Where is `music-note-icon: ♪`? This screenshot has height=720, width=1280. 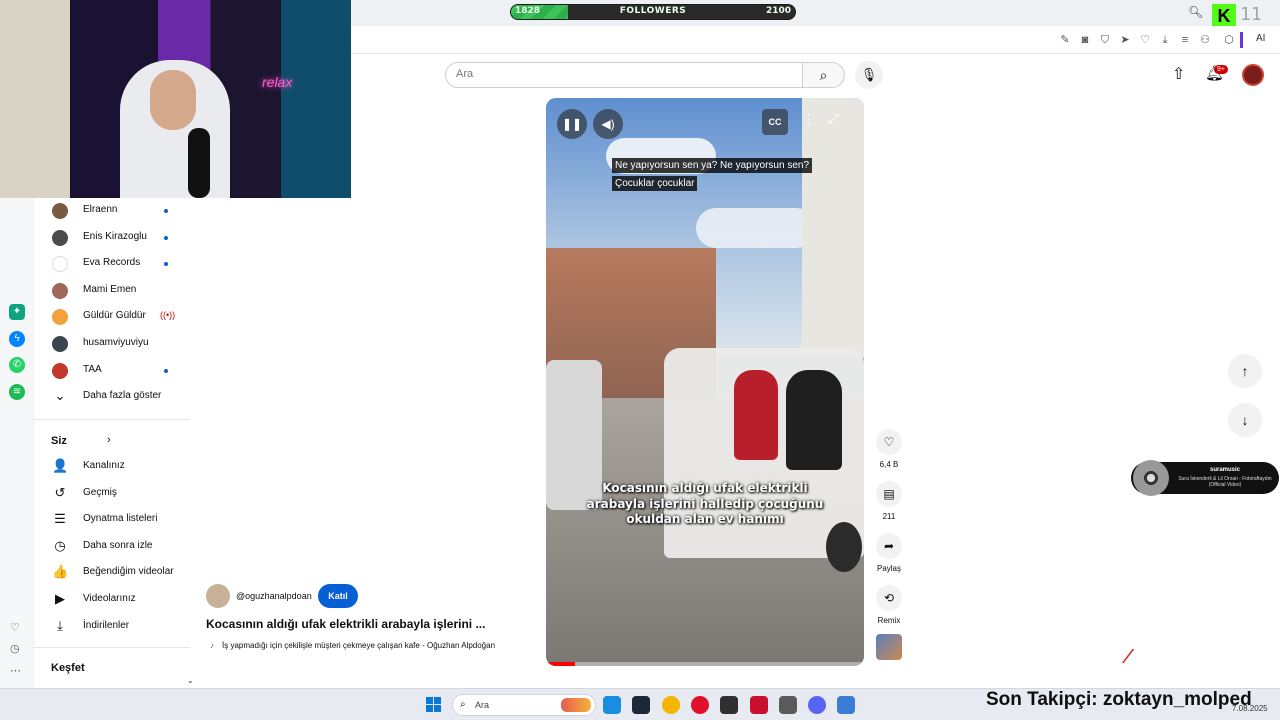 music-note-icon: ♪ is located at coordinates (212, 645).